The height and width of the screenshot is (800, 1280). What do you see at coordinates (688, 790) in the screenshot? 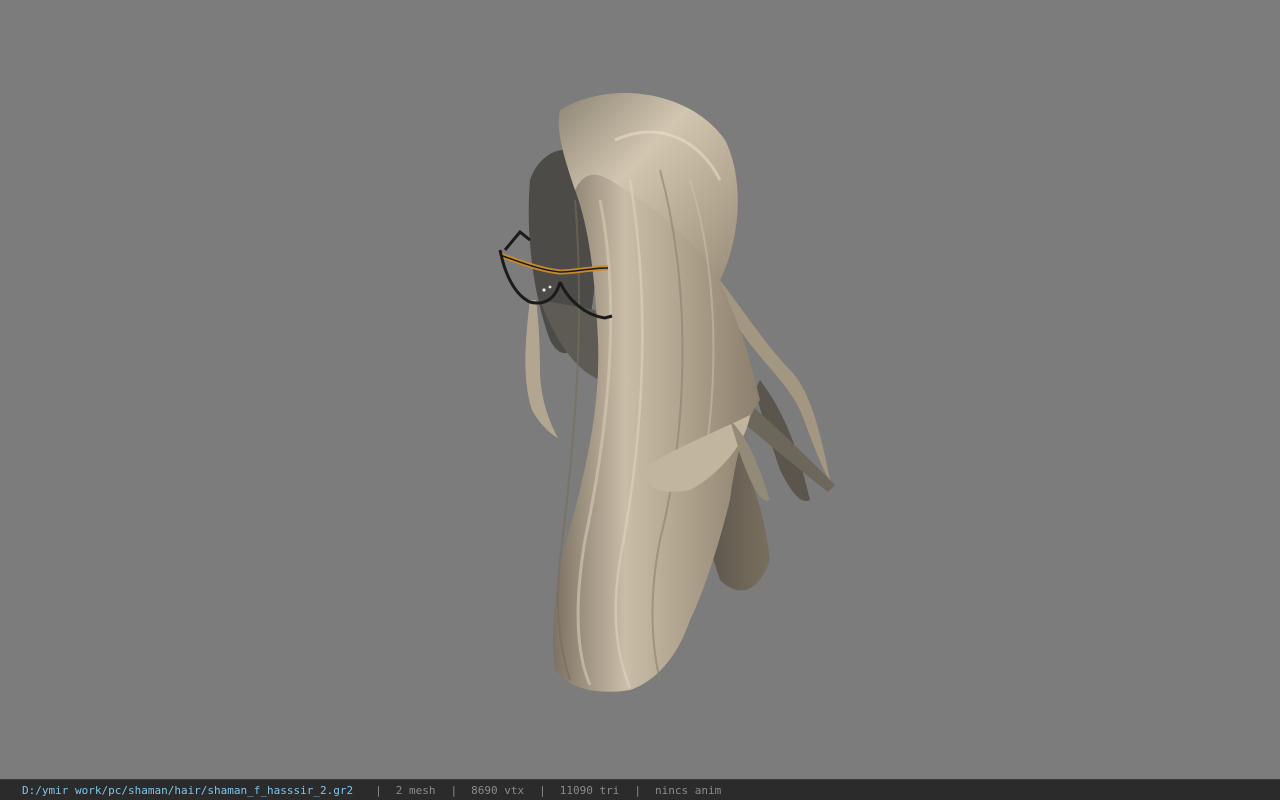
I see `animation-info: nincs anim` at bounding box center [688, 790].